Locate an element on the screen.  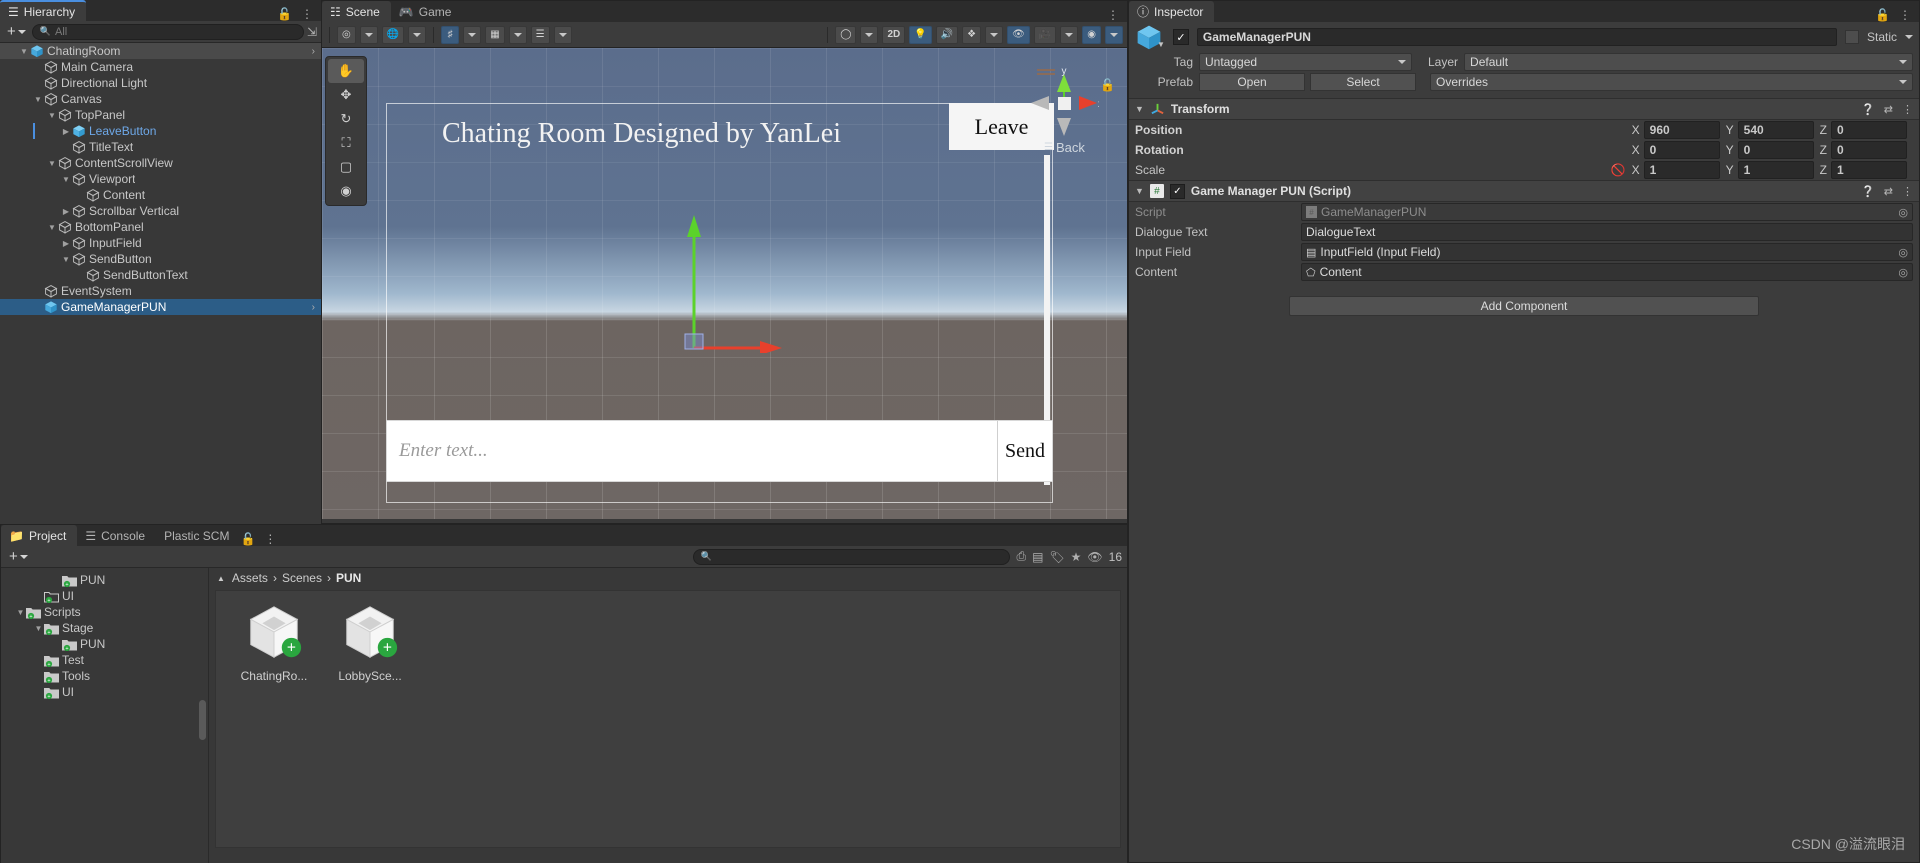
tag-dropdown: Untagged is located at coordinates (1305, 62).